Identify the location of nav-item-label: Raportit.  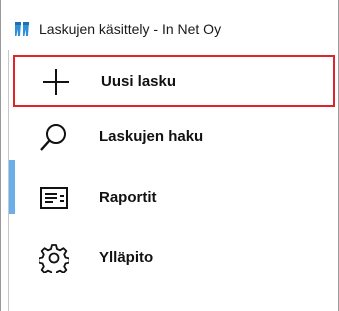
(128, 197).